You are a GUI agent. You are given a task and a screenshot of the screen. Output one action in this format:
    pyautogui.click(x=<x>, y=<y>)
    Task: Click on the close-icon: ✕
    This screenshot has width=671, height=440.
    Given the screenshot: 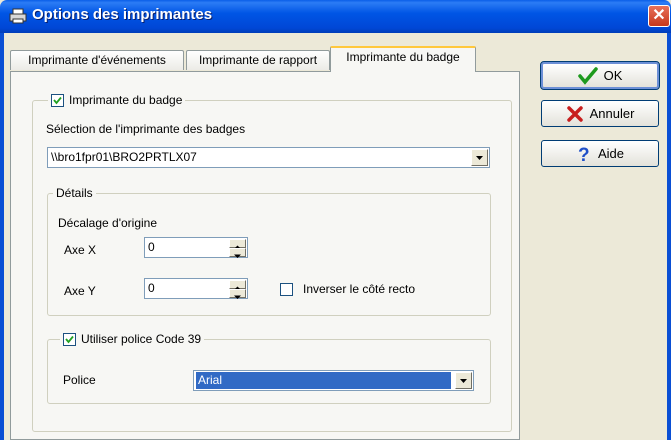 What is the action you would take?
    pyautogui.click(x=659, y=15)
    